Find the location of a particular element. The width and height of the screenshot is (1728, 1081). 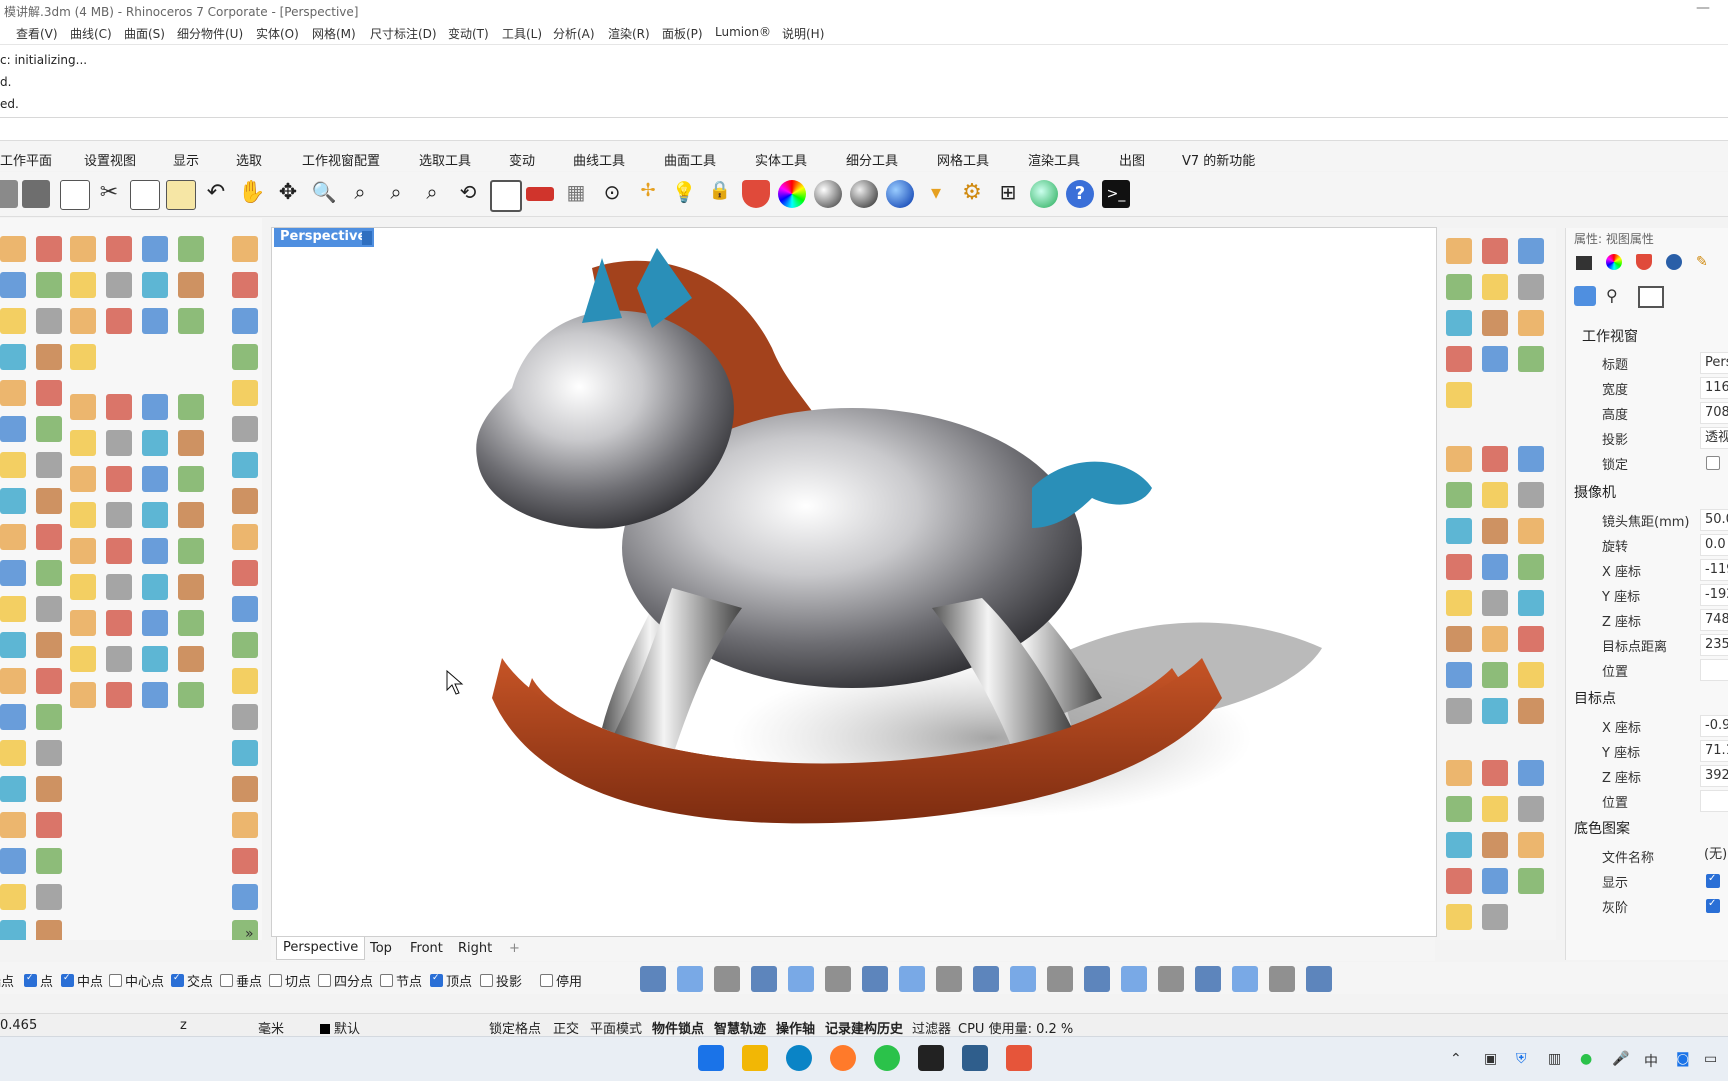

wechat-icon is located at coordinates (887, 1058).